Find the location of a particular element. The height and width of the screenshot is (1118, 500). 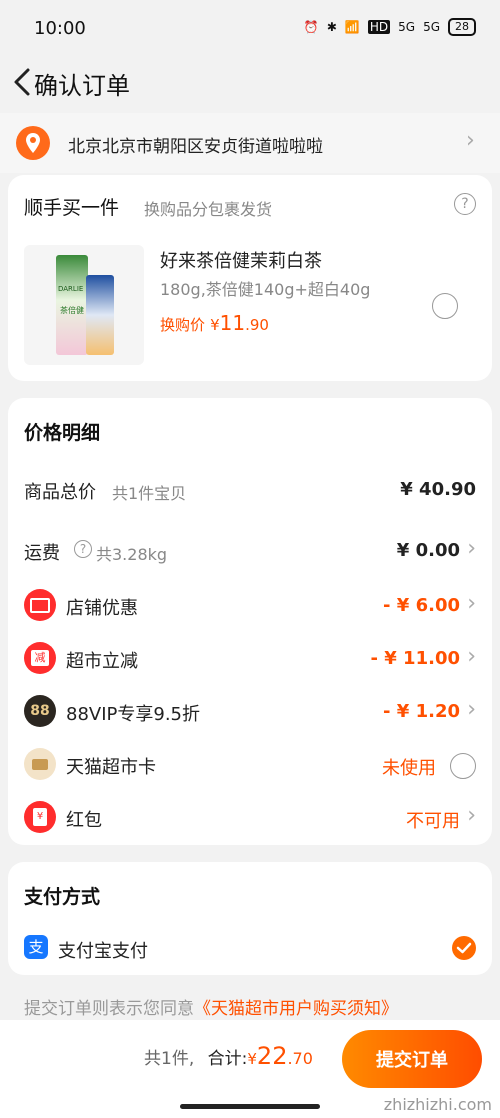

address-row: 北京北京市朝阳区安贞街道啦啦啦 › is located at coordinates (250, 143).